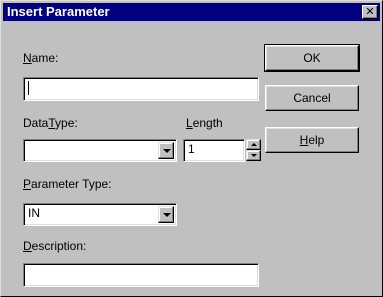  What do you see at coordinates (141, 89) in the screenshot?
I see `name-input` at bounding box center [141, 89].